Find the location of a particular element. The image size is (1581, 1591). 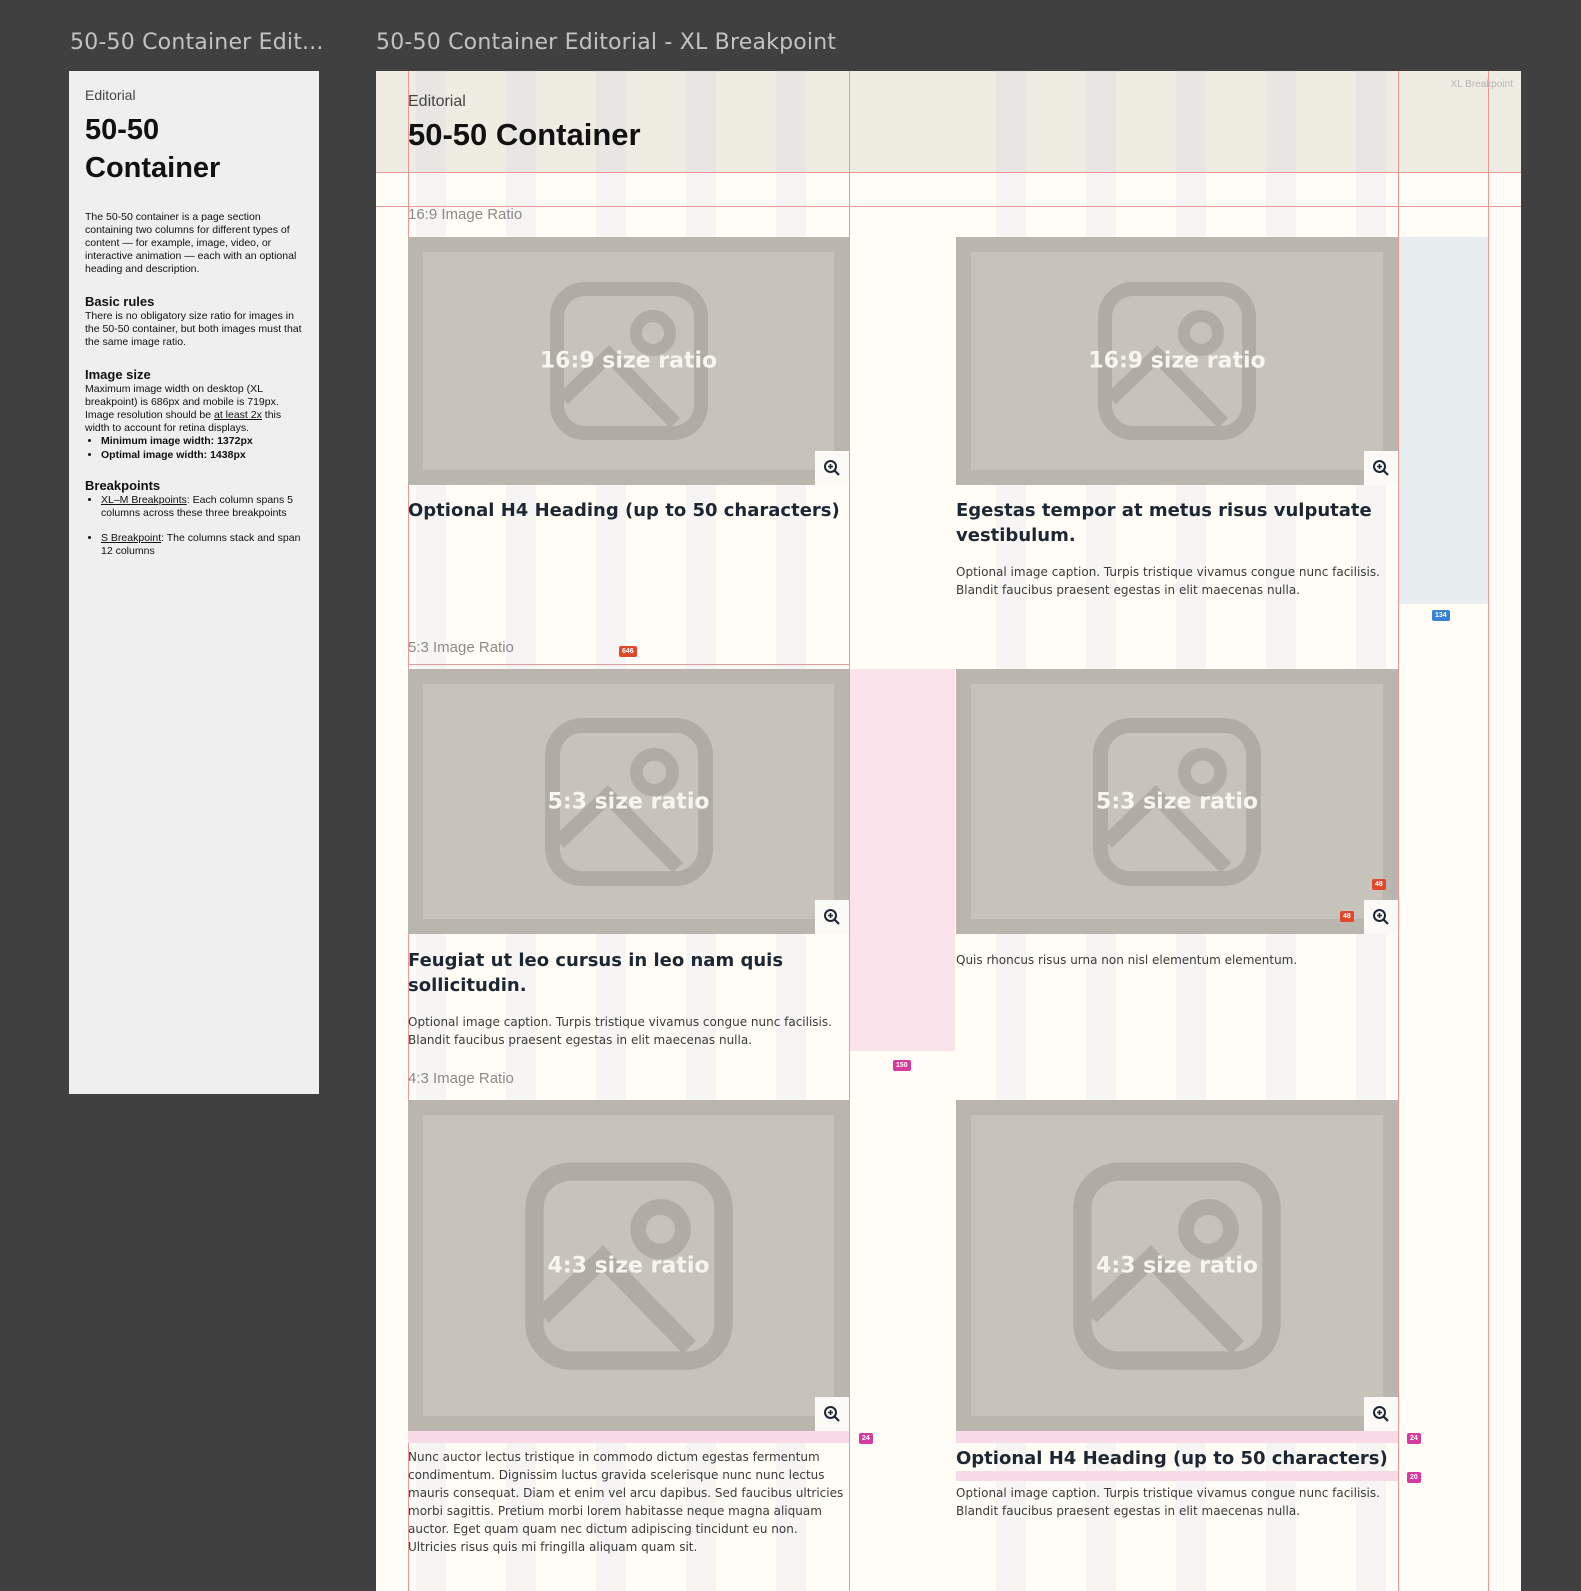

side-gutter-zone is located at coordinates (1443, 420).